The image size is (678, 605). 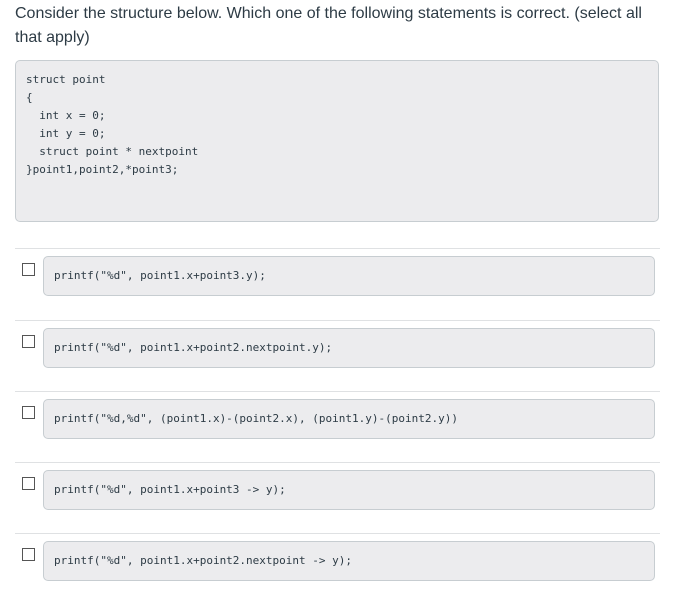 I want to click on answer-option: printf("%d", point1.x+point3 -> y);, so click(x=337, y=498).